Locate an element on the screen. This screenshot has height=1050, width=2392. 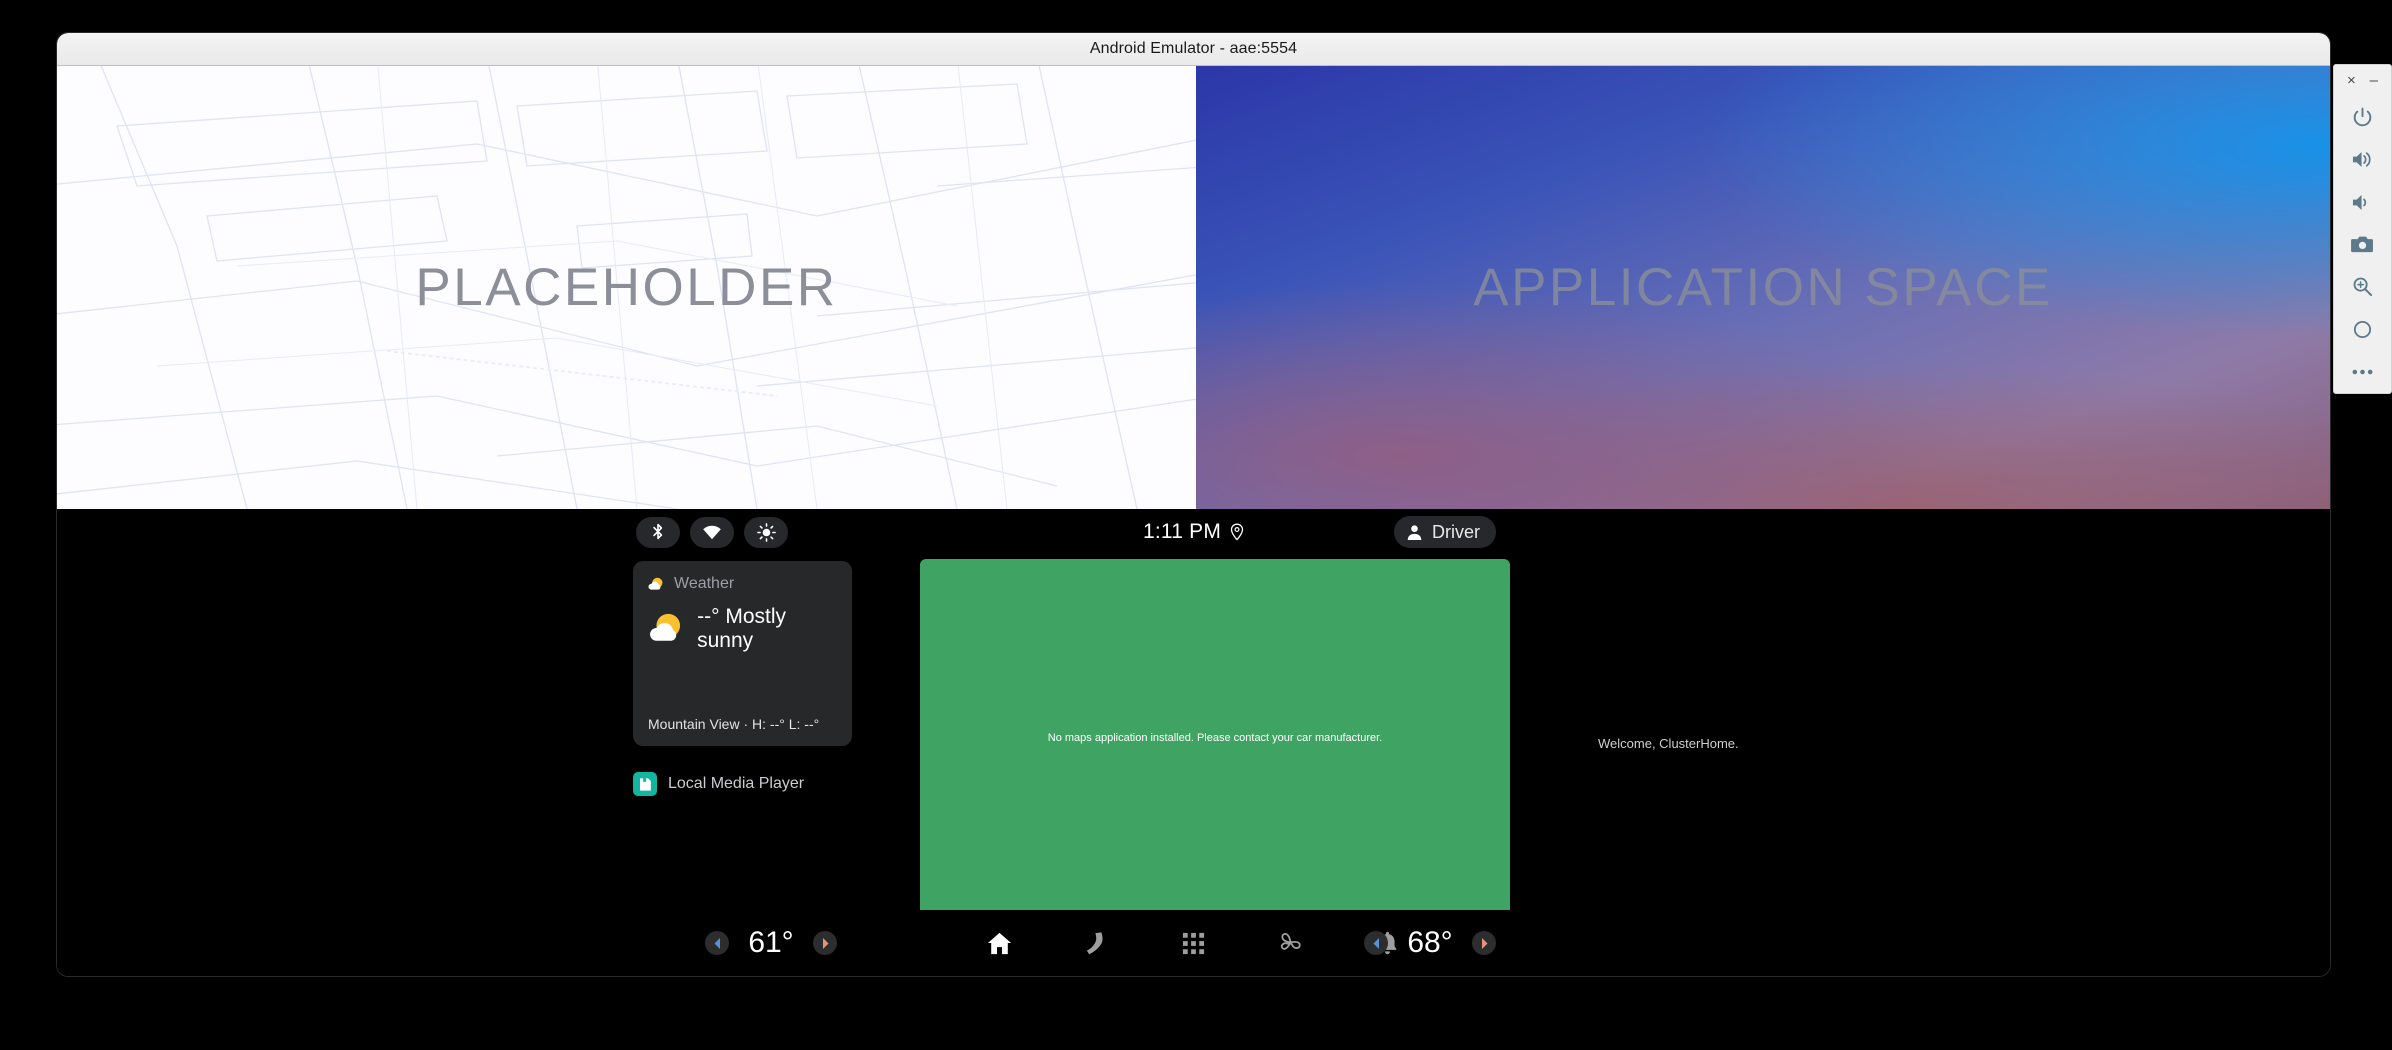
passenger-temp-decrease-button is located at coordinates (1376, 943).